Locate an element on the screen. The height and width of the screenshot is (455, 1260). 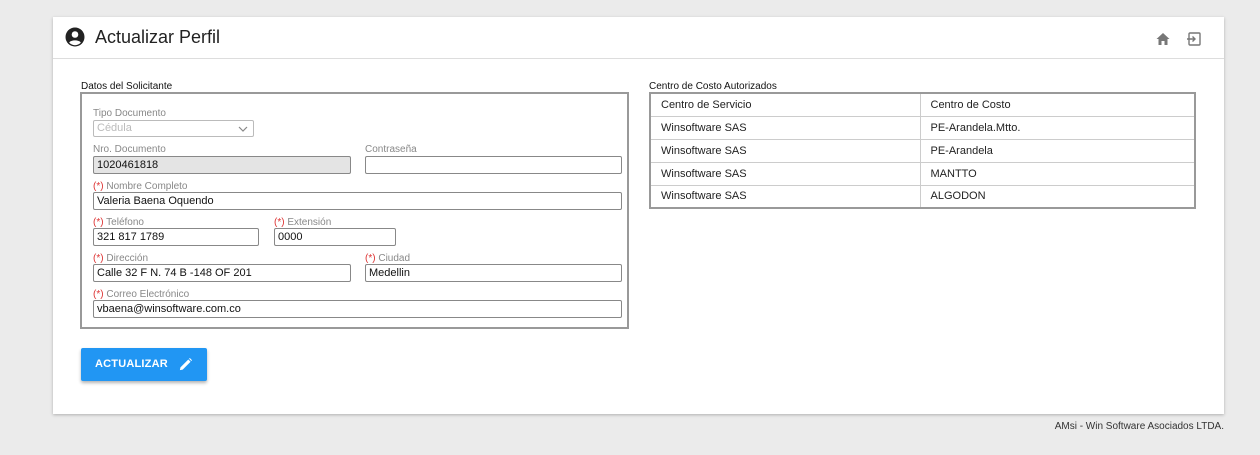
column-header-servicio: Centro de Servicio is located at coordinates (785, 104).